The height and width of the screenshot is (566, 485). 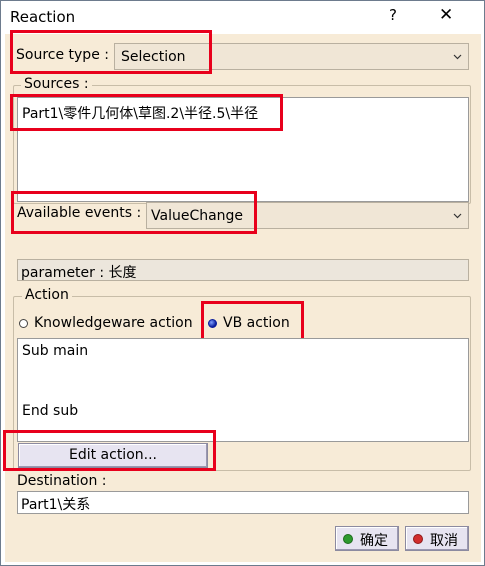 I want to click on ok-label: 确定, so click(x=374, y=541).